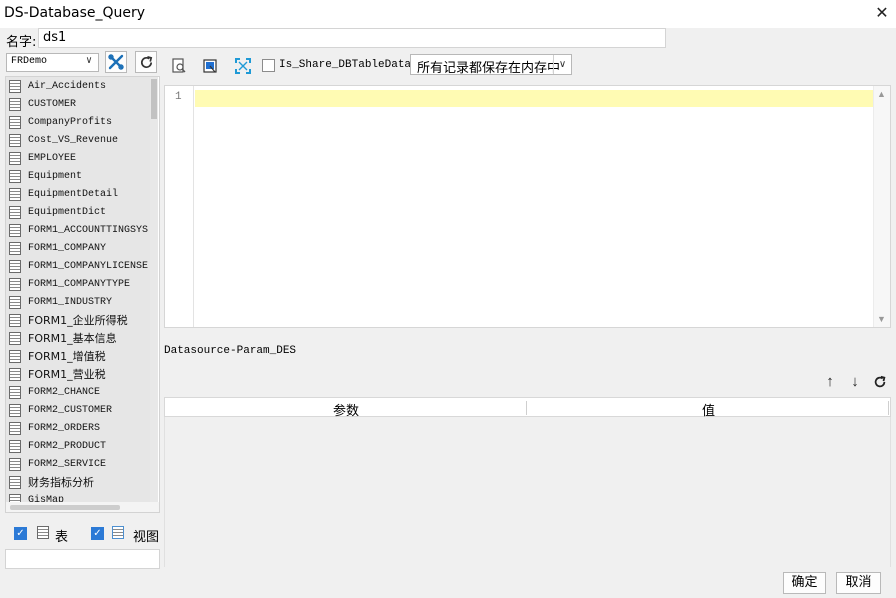 The width and height of the screenshot is (896, 598). Describe the element at coordinates (78, 140) in the screenshot. I see `table-list-item: Cost_VS_Revenue` at that location.